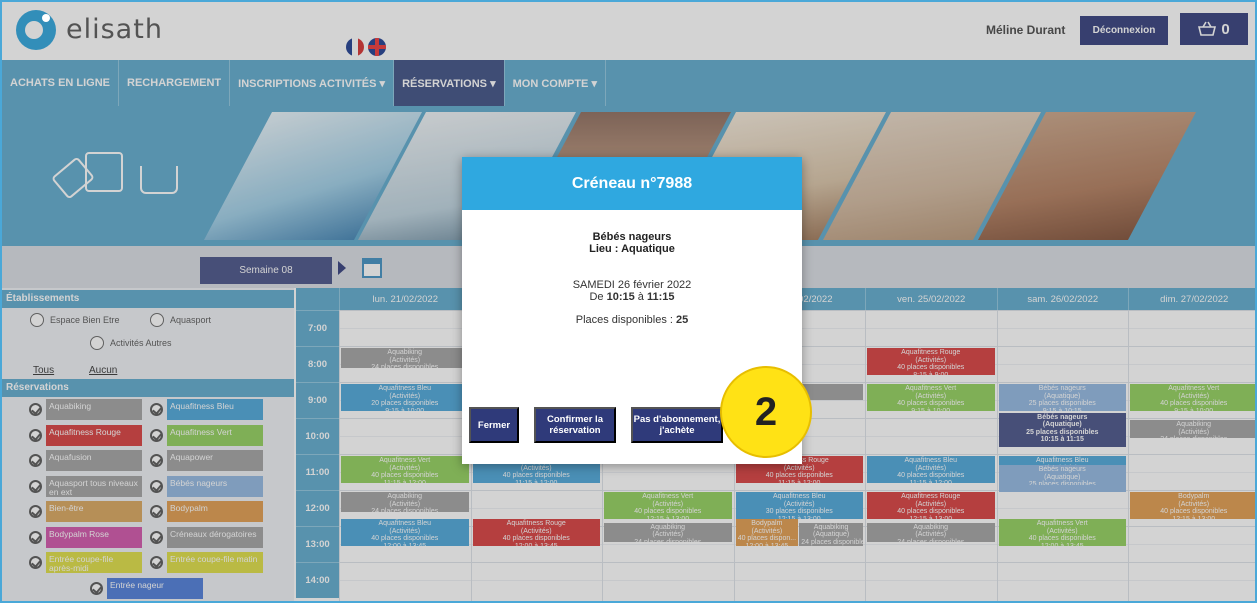 The height and width of the screenshot is (603, 1257). What do you see at coordinates (632, 249) in the screenshot?
I see `modal-location: Lieu : Aquatique` at bounding box center [632, 249].